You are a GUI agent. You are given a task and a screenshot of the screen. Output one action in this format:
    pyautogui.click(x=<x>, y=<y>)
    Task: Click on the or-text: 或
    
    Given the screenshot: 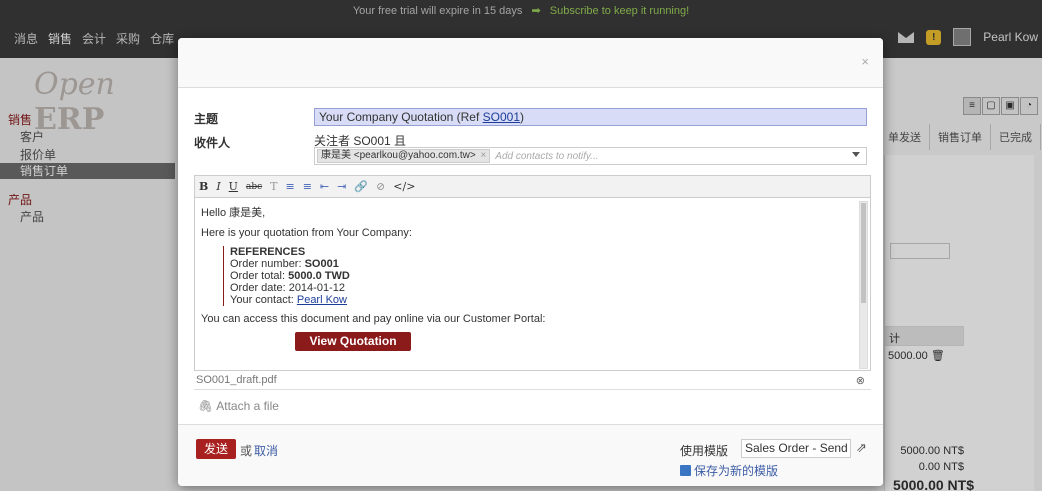 What is the action you would take?
    pyautogui.click(x=246, y=451)
    